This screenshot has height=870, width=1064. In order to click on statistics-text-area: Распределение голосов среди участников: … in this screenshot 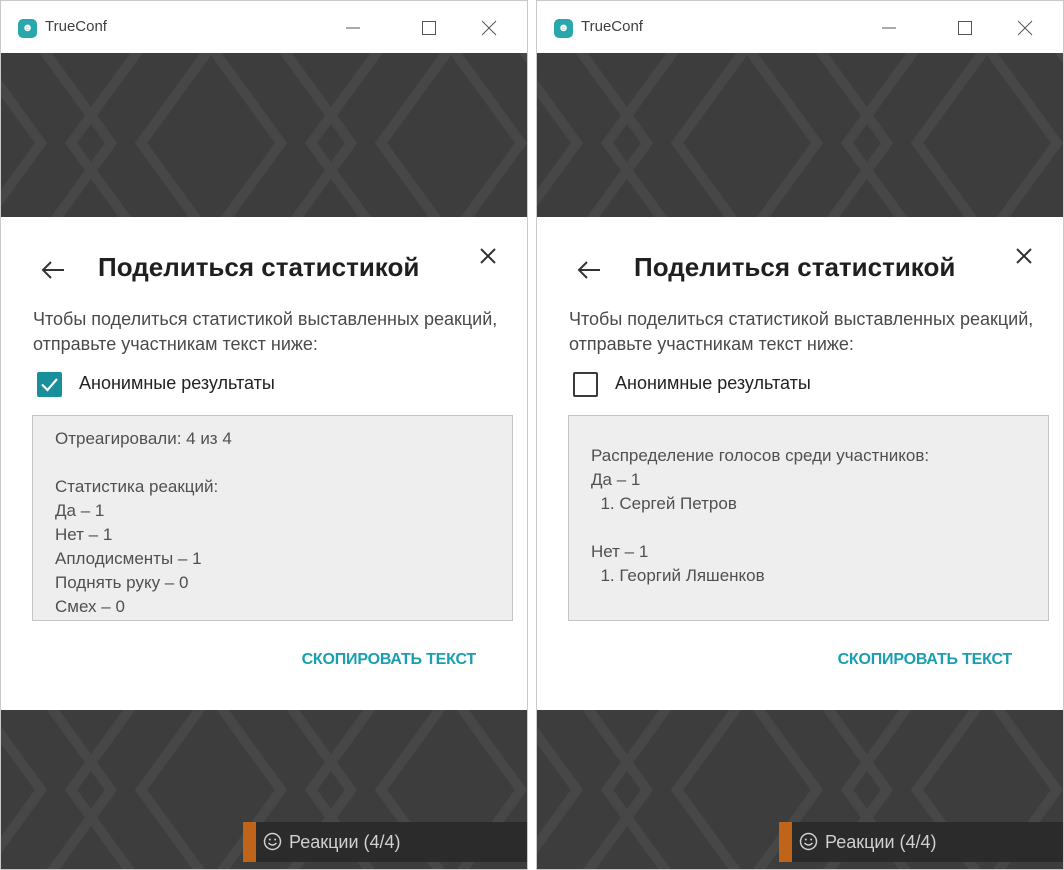, I will do `click(808, 518)`.